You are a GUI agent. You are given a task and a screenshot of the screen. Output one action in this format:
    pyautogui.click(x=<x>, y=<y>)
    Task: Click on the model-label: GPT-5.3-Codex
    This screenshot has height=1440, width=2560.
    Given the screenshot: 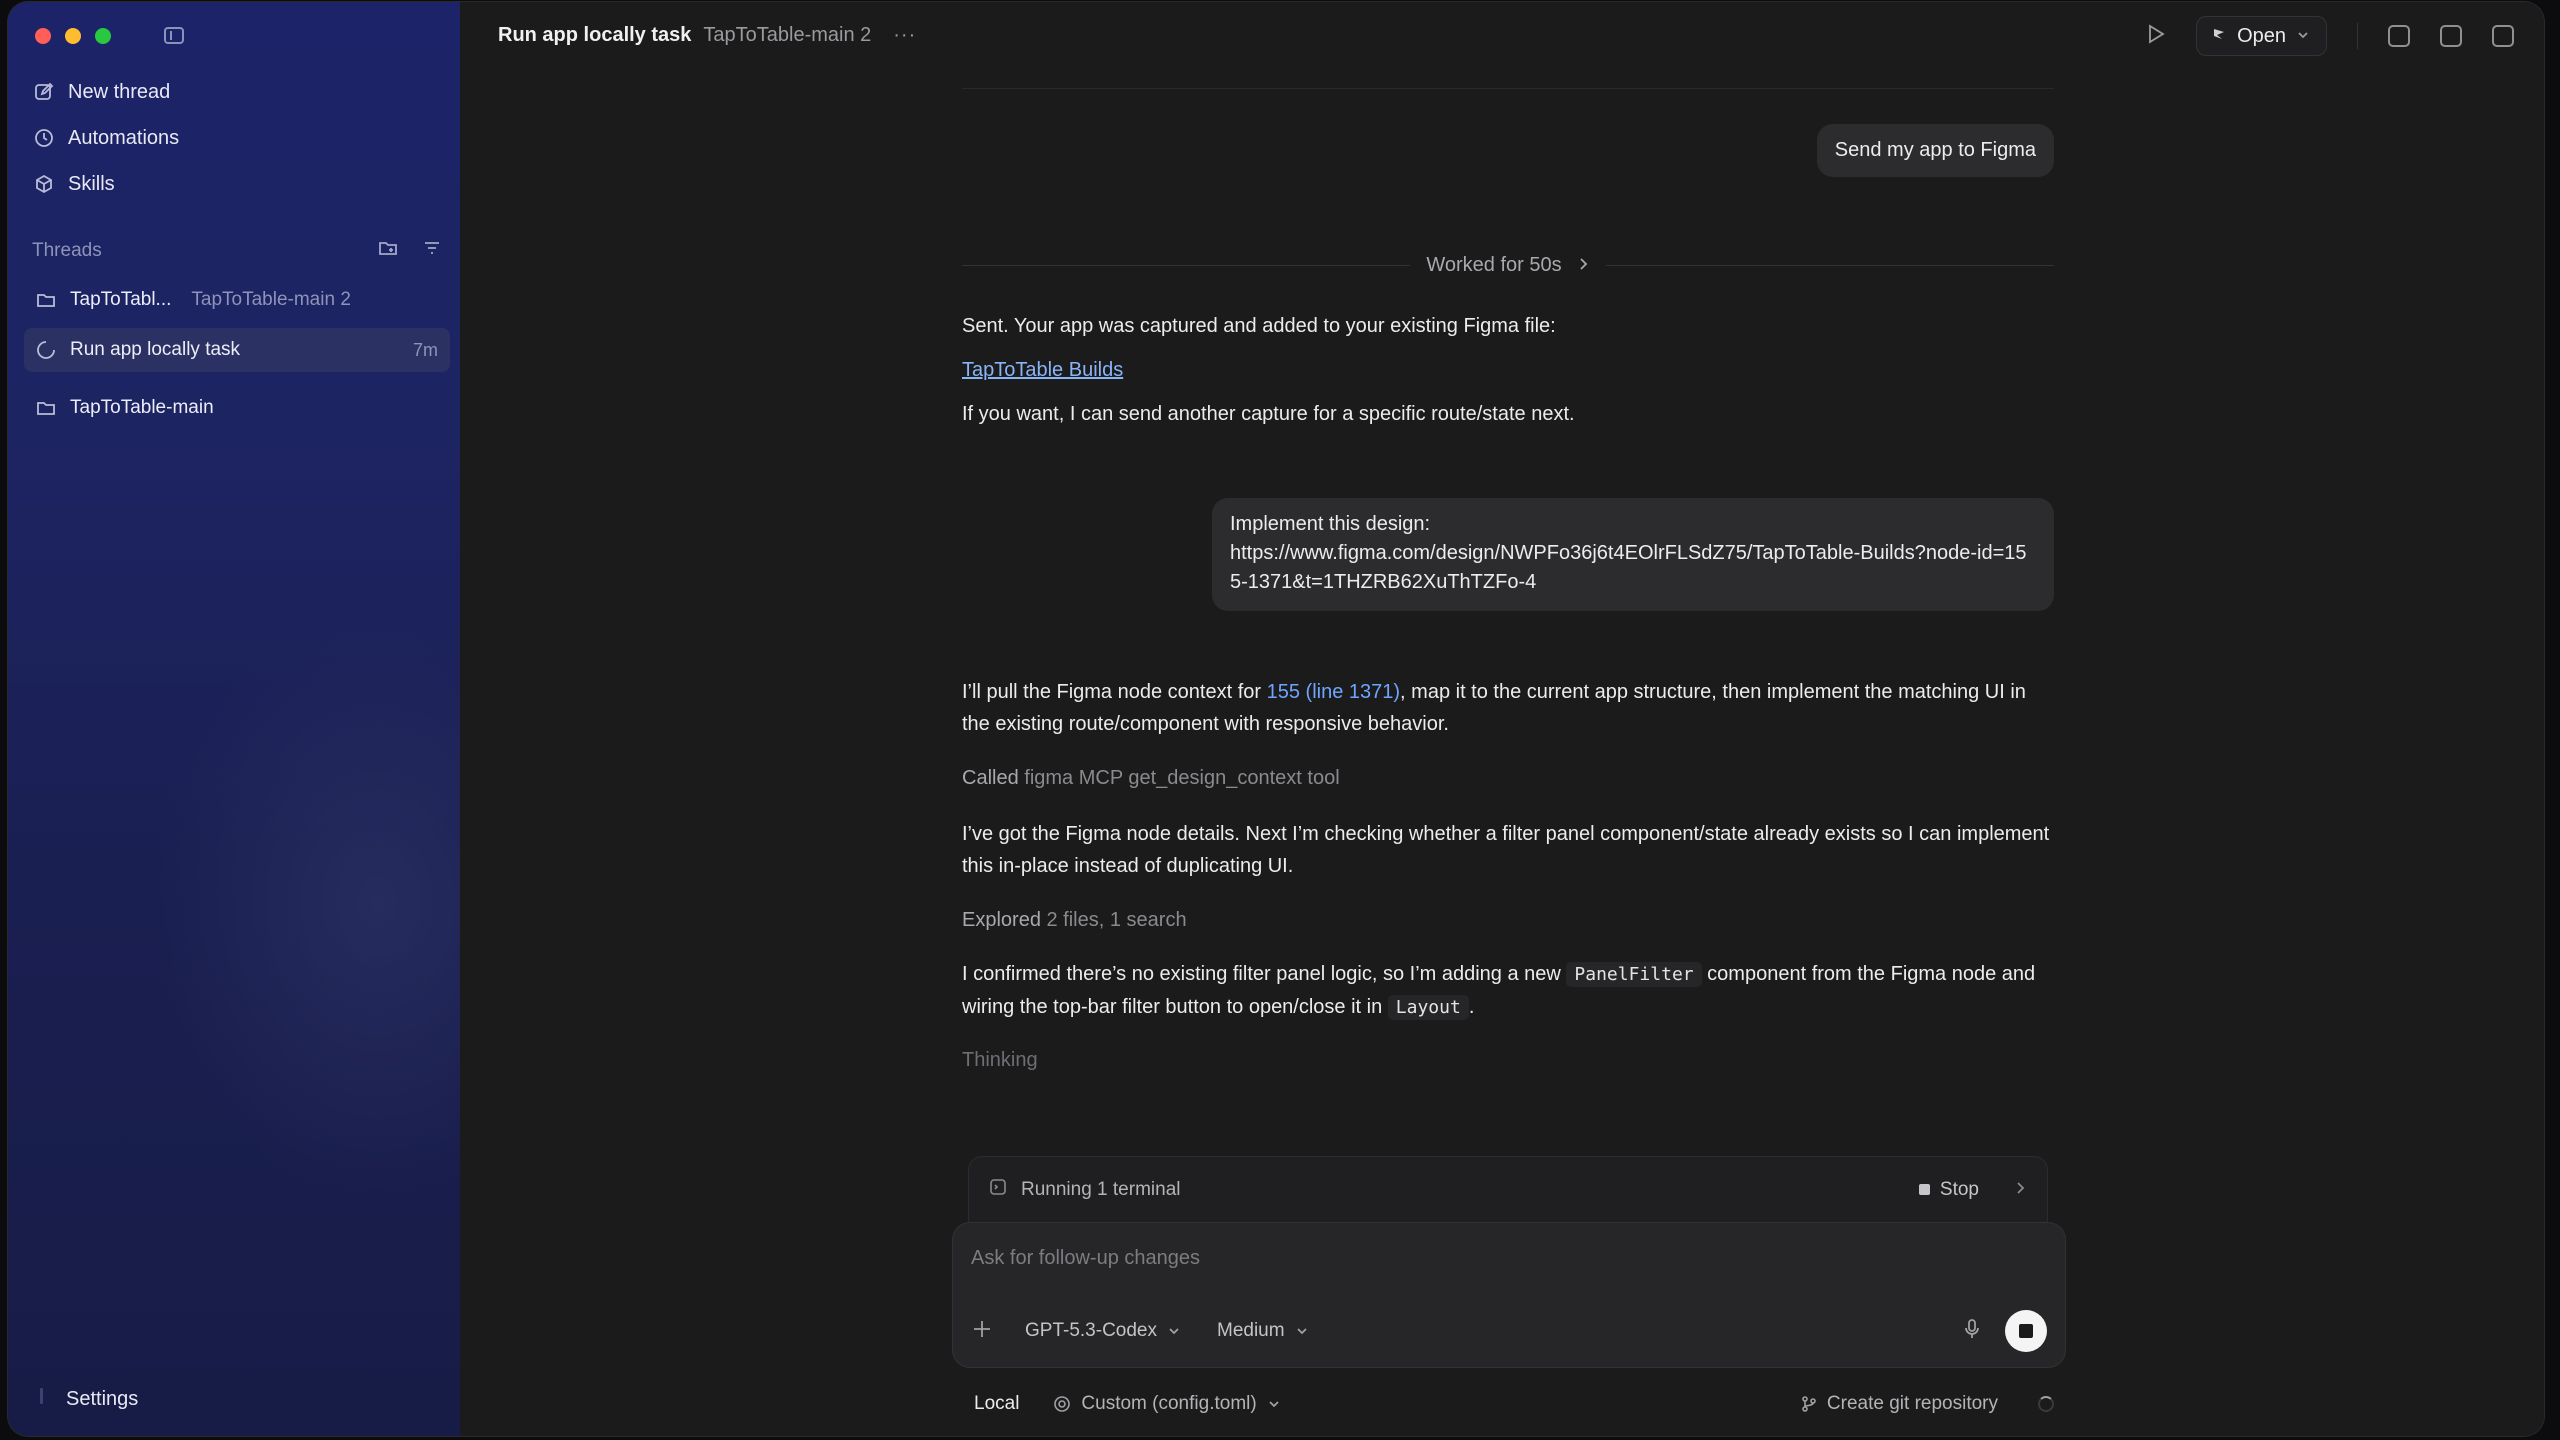 What is the action you would take?
    pyautogui.click(x=1091, y=1330)
    